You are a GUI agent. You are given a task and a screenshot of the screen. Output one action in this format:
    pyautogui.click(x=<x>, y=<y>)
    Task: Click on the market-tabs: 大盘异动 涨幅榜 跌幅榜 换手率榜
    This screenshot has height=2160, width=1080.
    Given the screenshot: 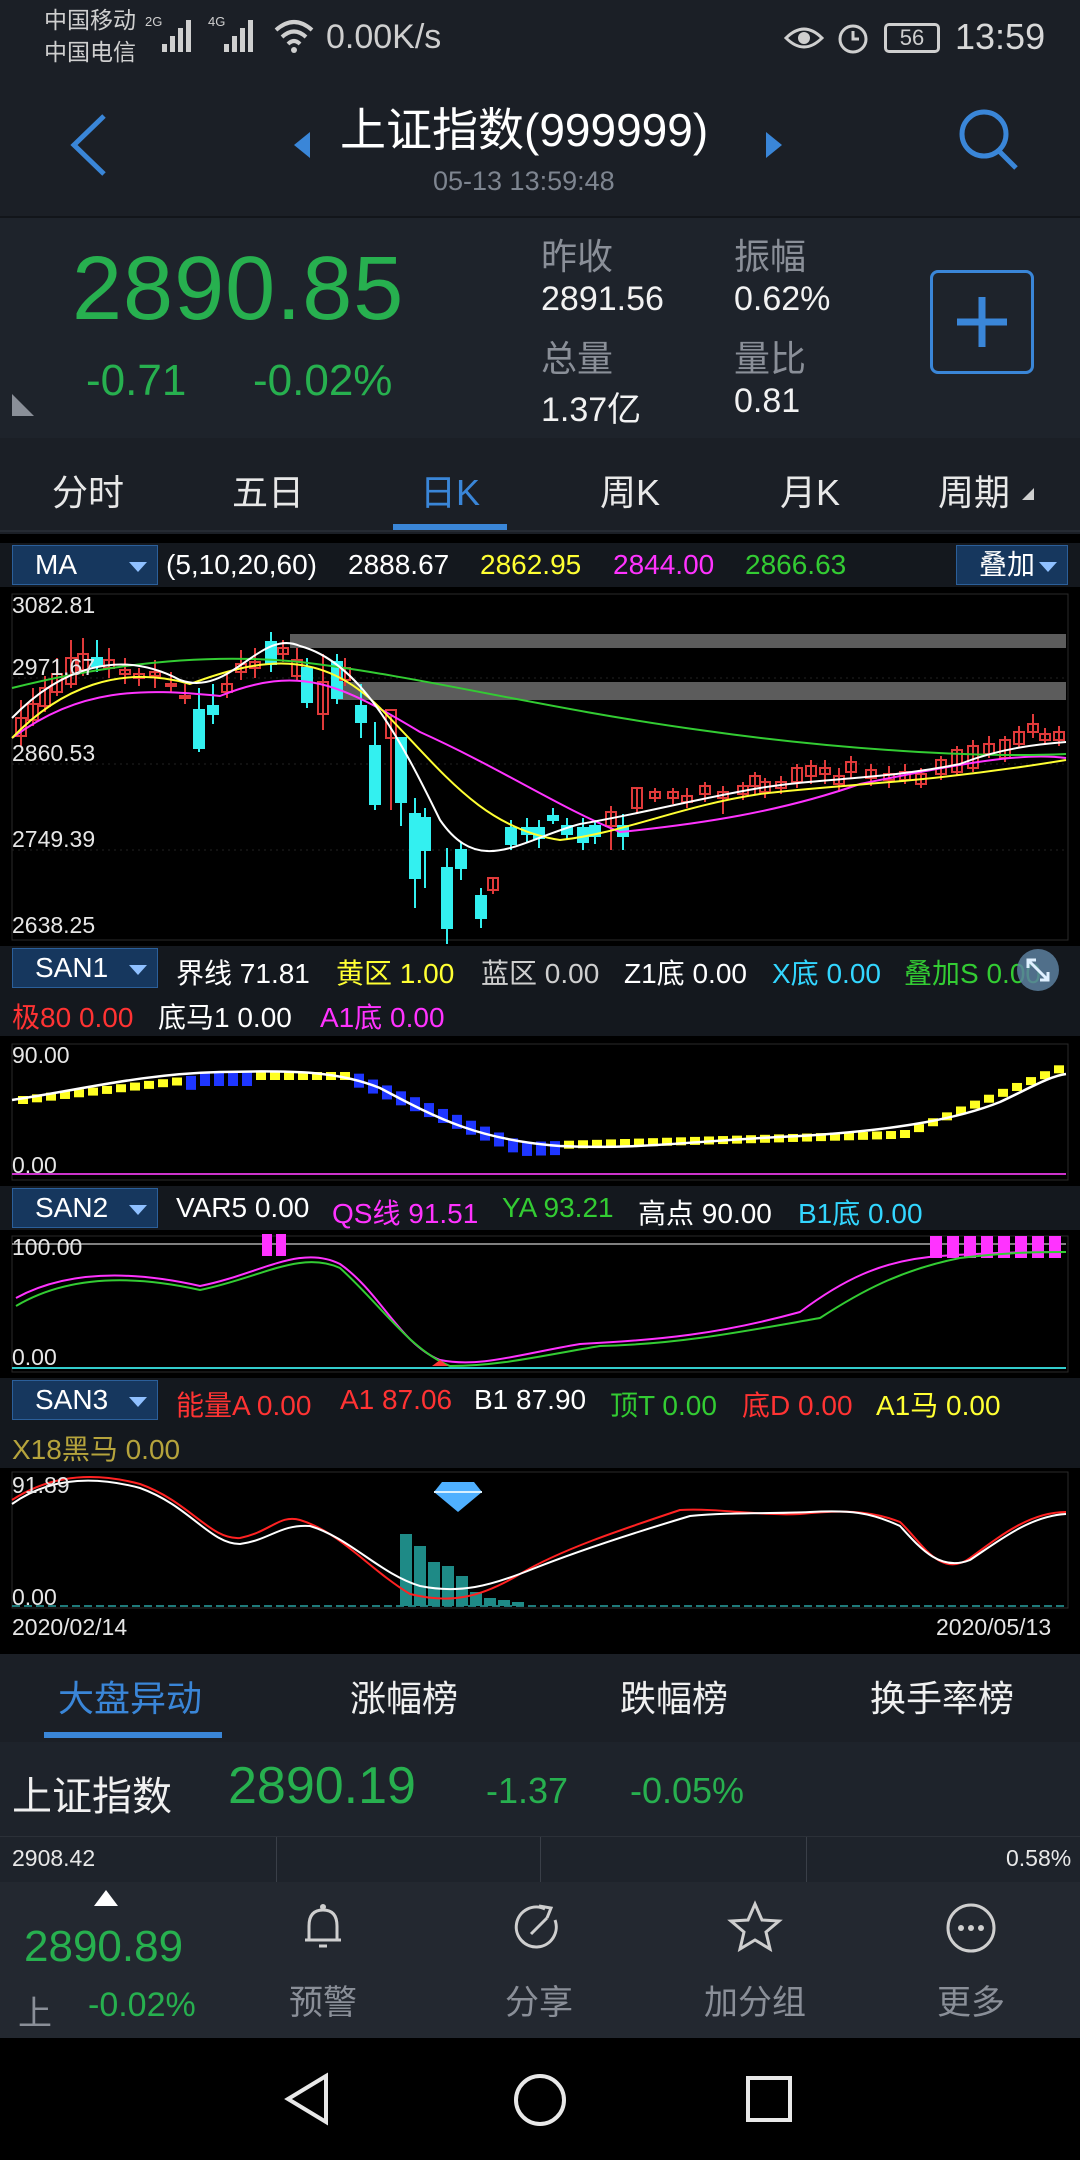 What is the action you would take?
    pyautogui.click(x=540, y=1698)
    